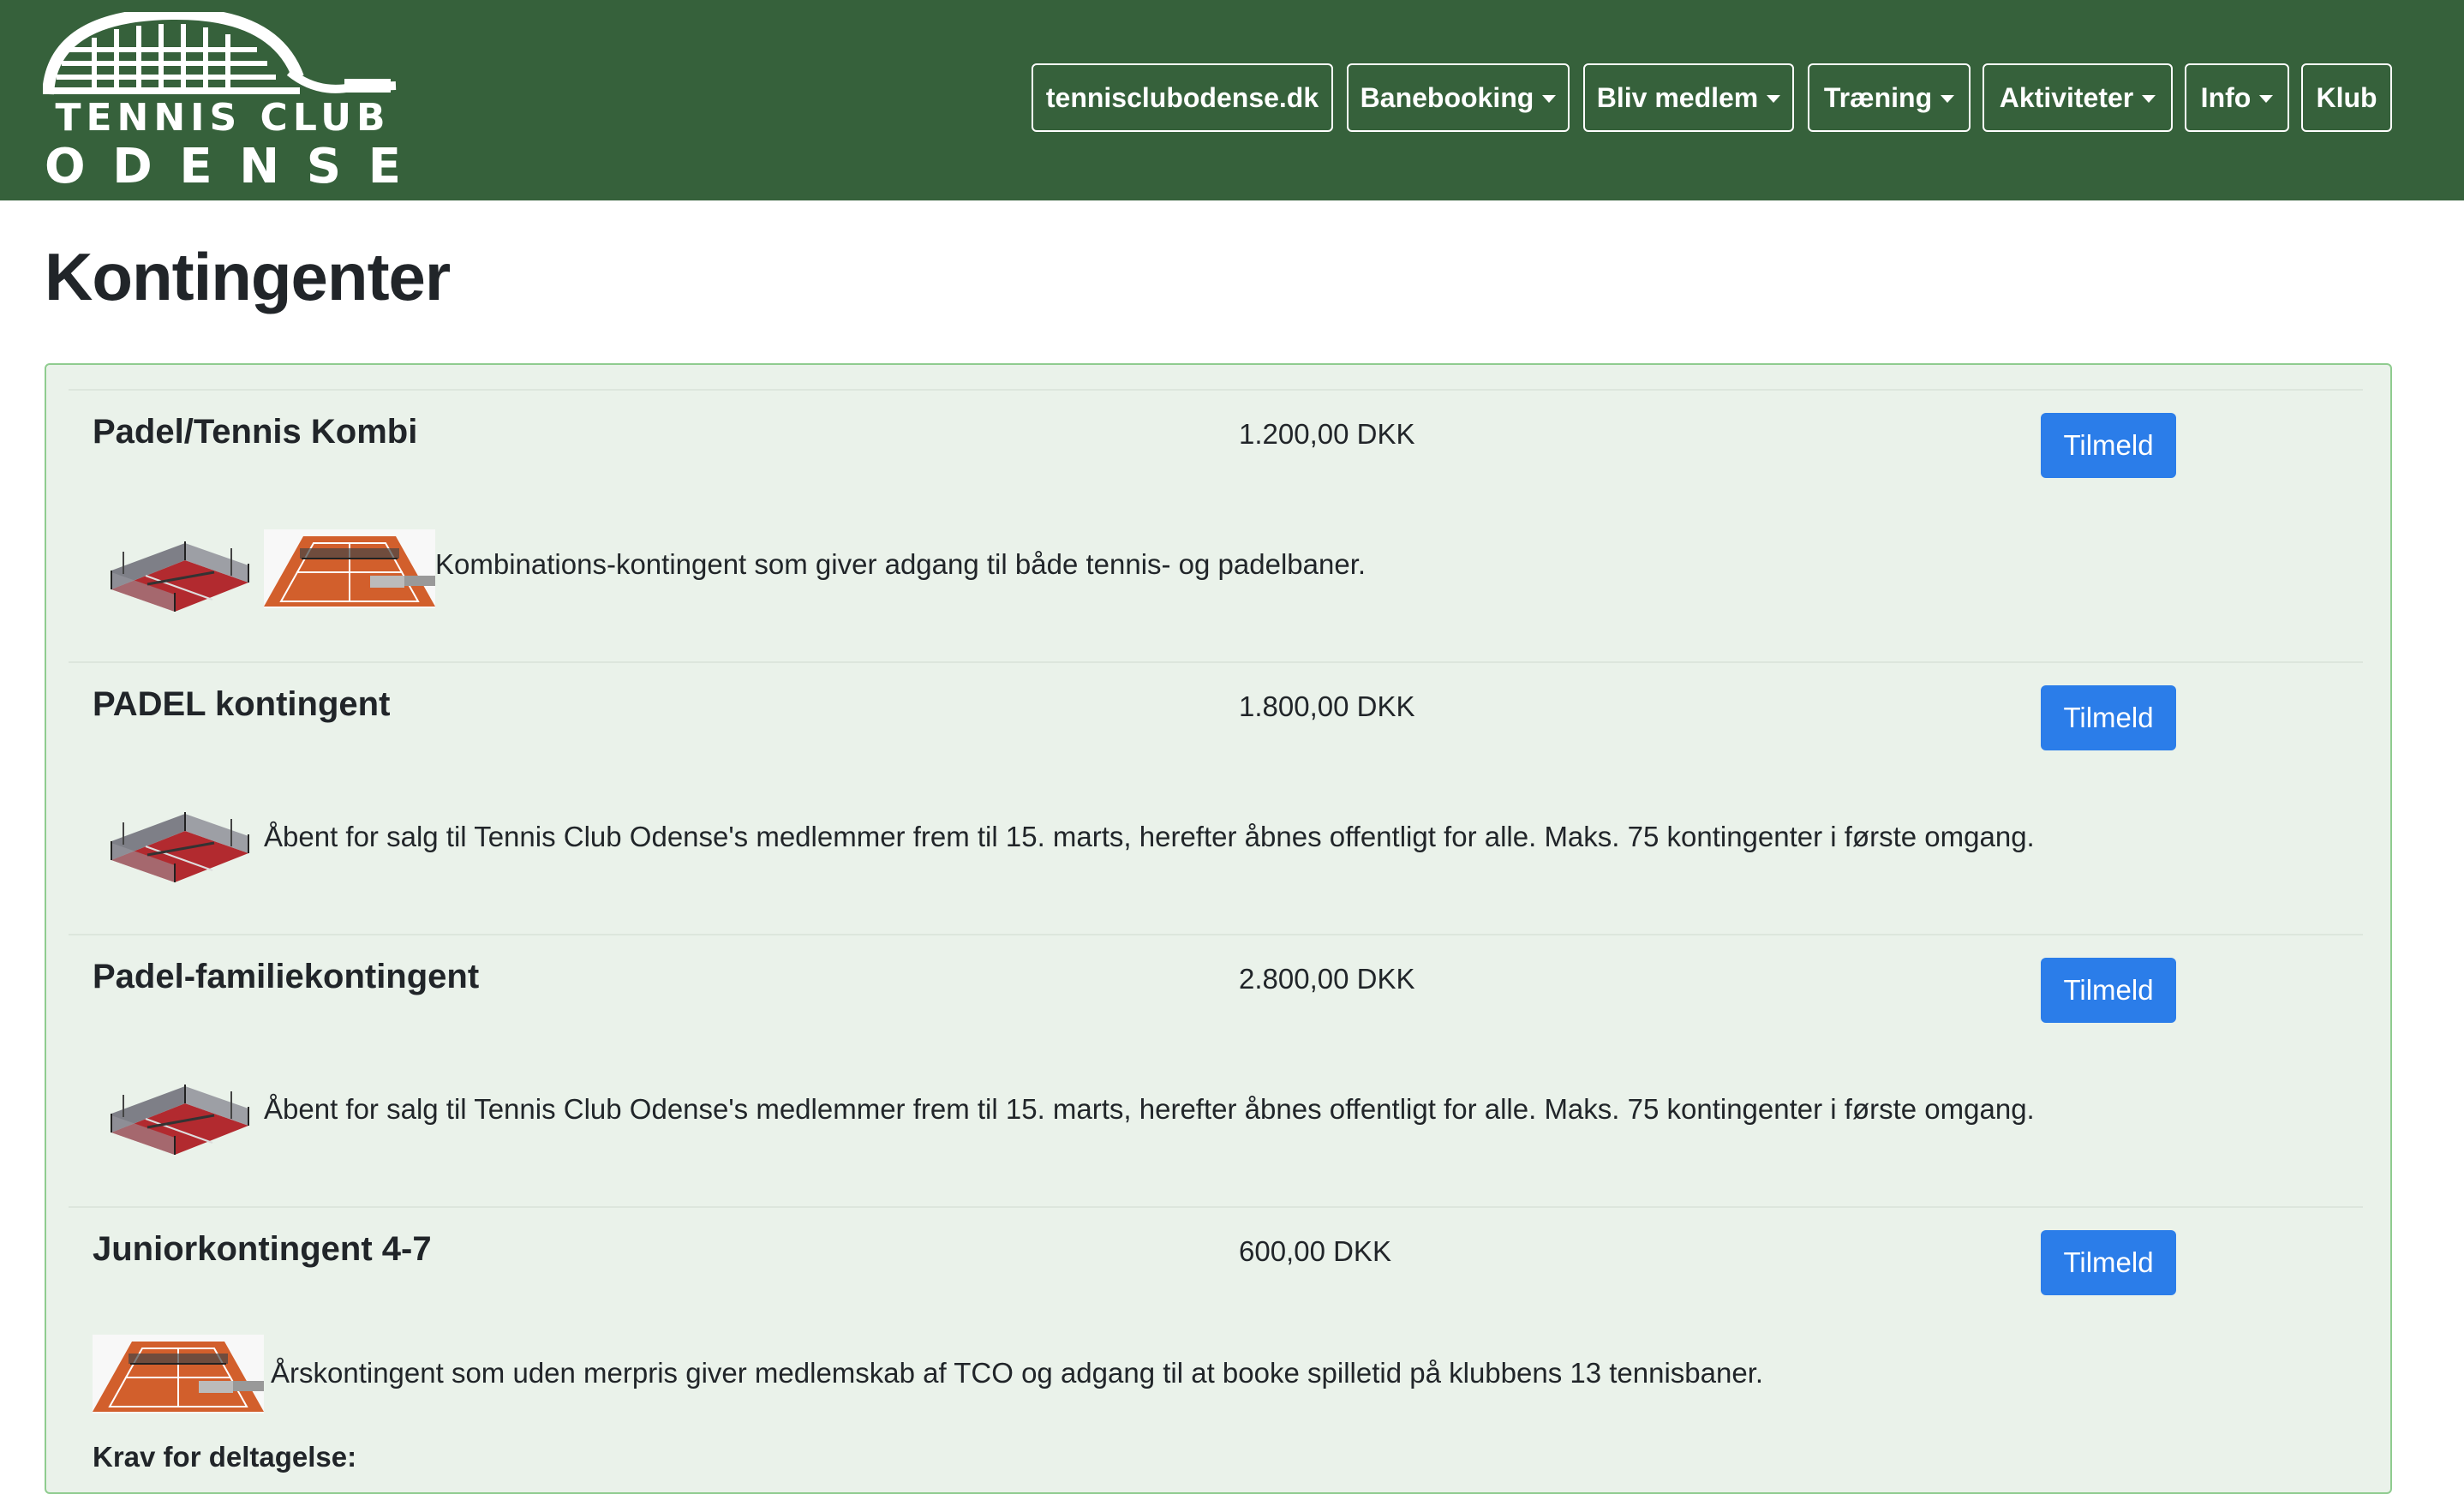 Image resolution: width=2464 pixels, height=1494 pixels. What do you see at coordinates (324, 167) in the screenshot?
I see `logo-letter: S` at bounding box center [324, 167].